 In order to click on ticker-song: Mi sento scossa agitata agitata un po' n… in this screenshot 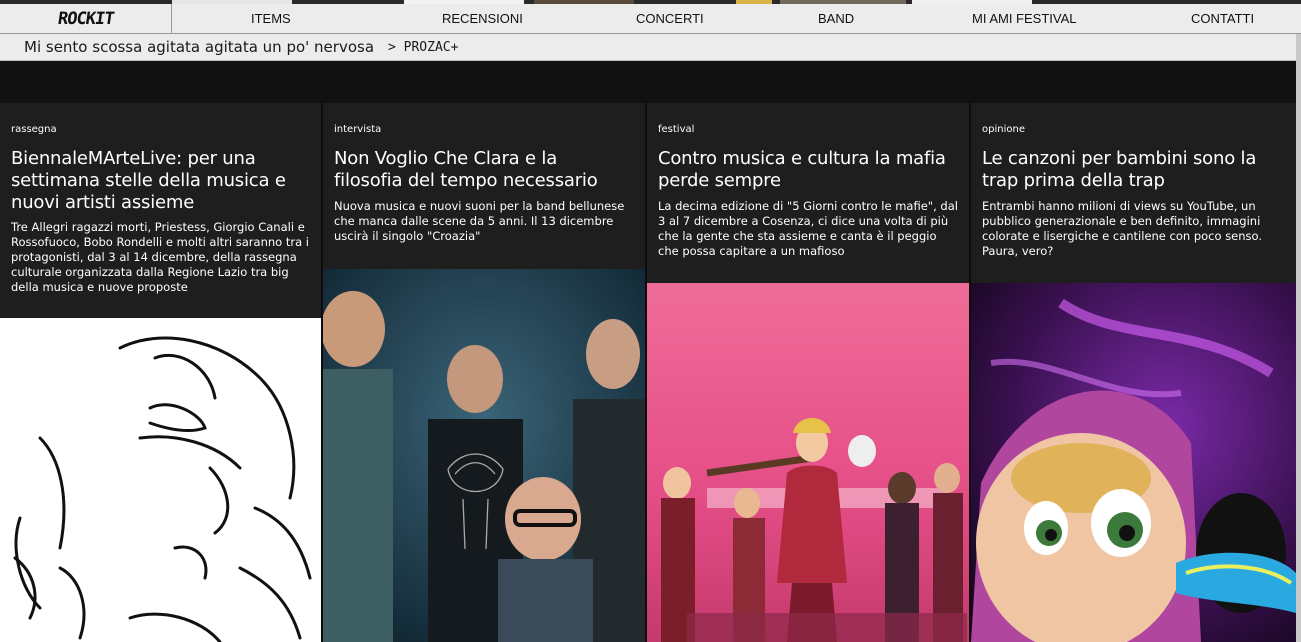, I will do `click(199, 47)`.